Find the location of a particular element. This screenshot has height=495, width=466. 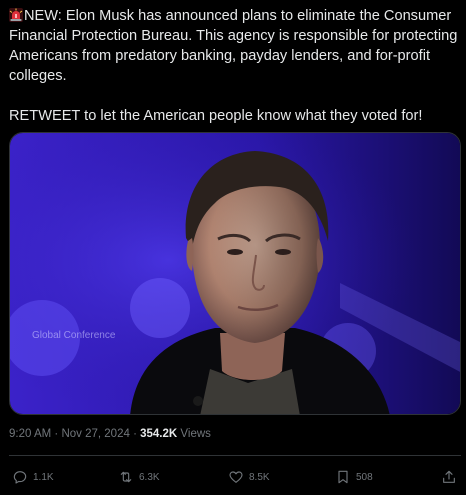

share-icon is located at coordinates (449, 476).